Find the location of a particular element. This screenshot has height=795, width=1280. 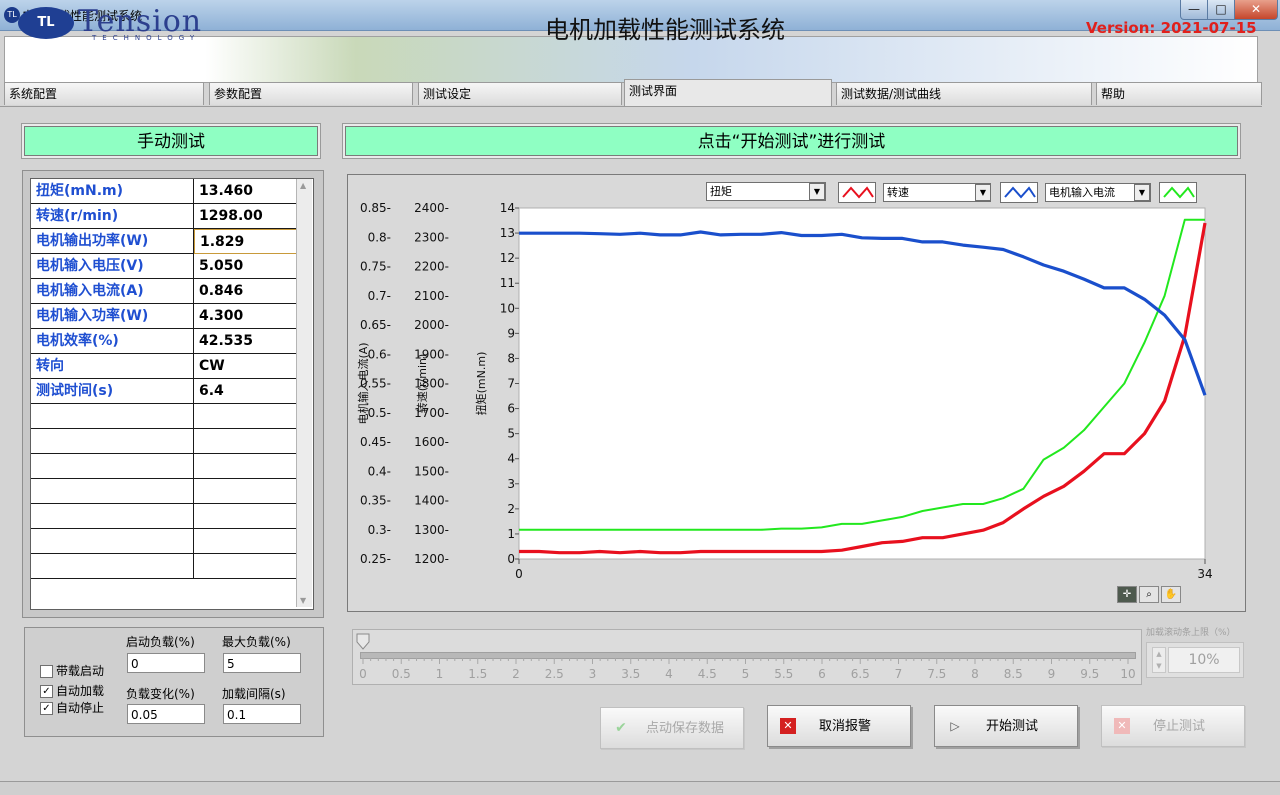

scroll-down-icon: ▼ is located at coordinates (303, 600).